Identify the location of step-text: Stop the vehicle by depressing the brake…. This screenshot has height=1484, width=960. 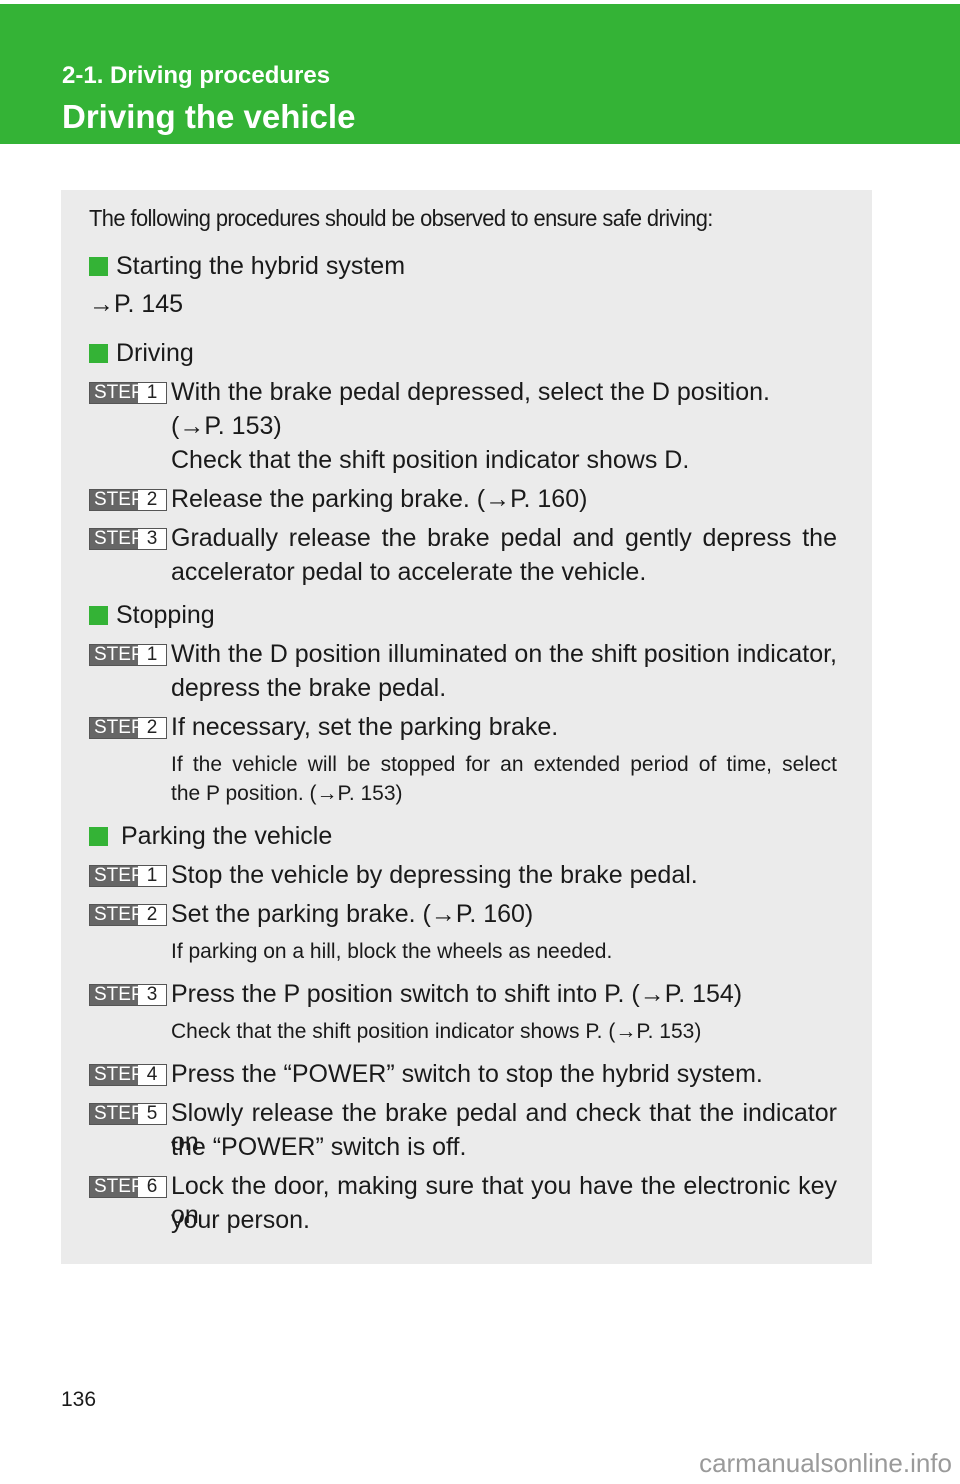
(434, 875).